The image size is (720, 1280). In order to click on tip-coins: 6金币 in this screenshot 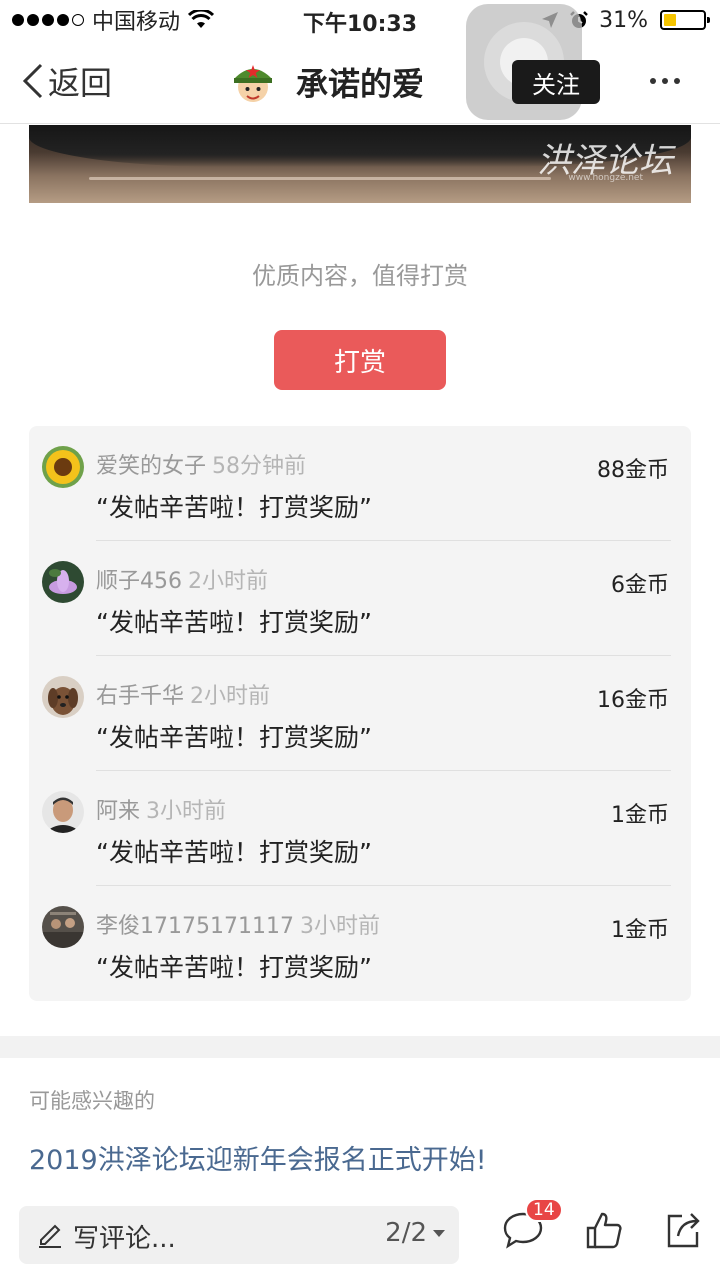, I will do `click(640, 585)`.